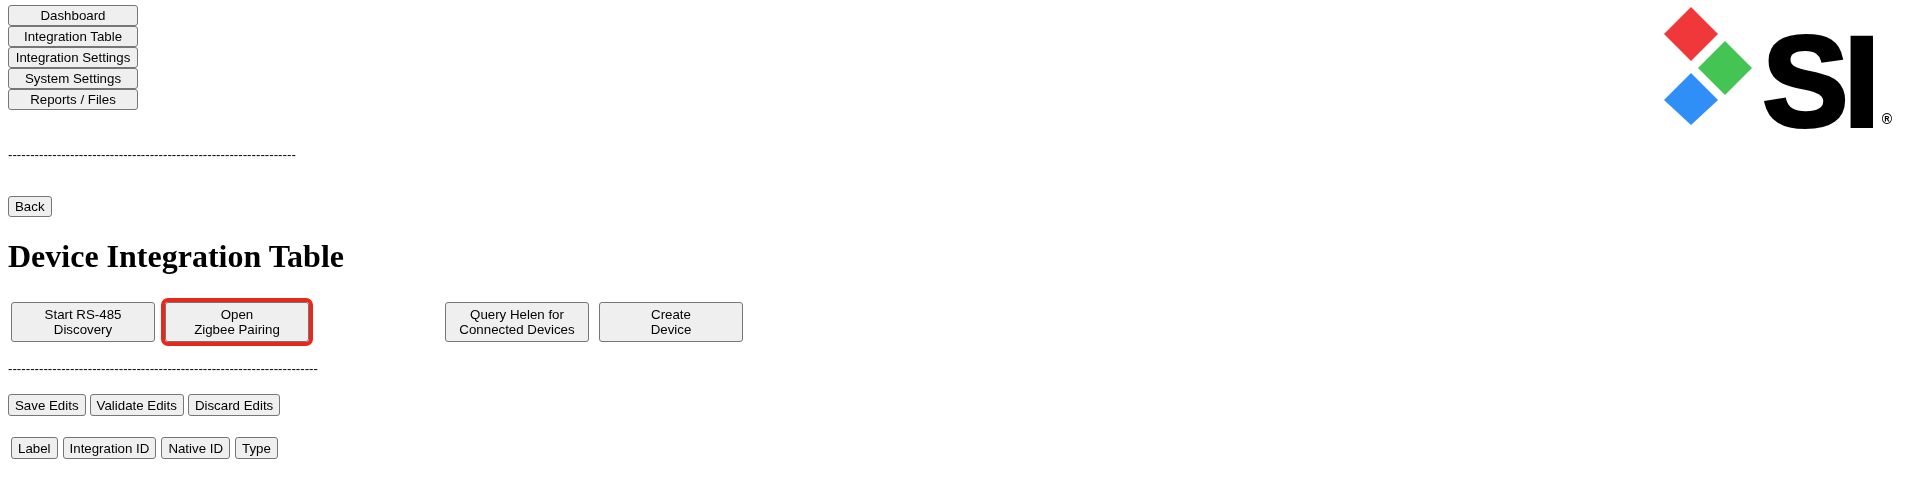 This screenshot has width=1906, height=477. Describe the element at coordinates (1707, 66) in the screenshot. I see `logo-diamonds-icon` at that location.